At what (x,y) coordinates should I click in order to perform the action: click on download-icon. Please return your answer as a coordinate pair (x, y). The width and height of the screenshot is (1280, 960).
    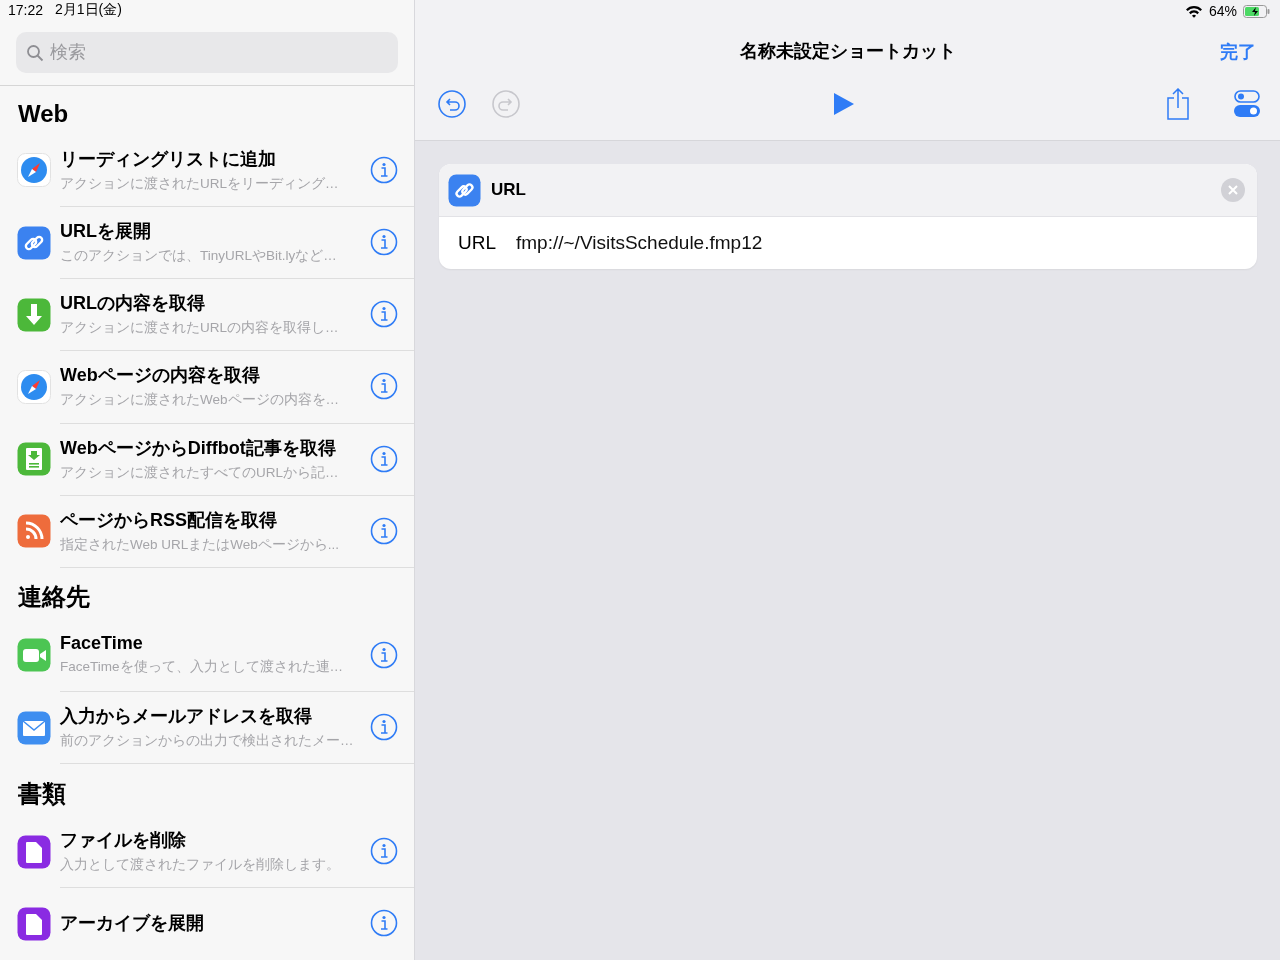
    Looking at the image, I should click on (34, 314).